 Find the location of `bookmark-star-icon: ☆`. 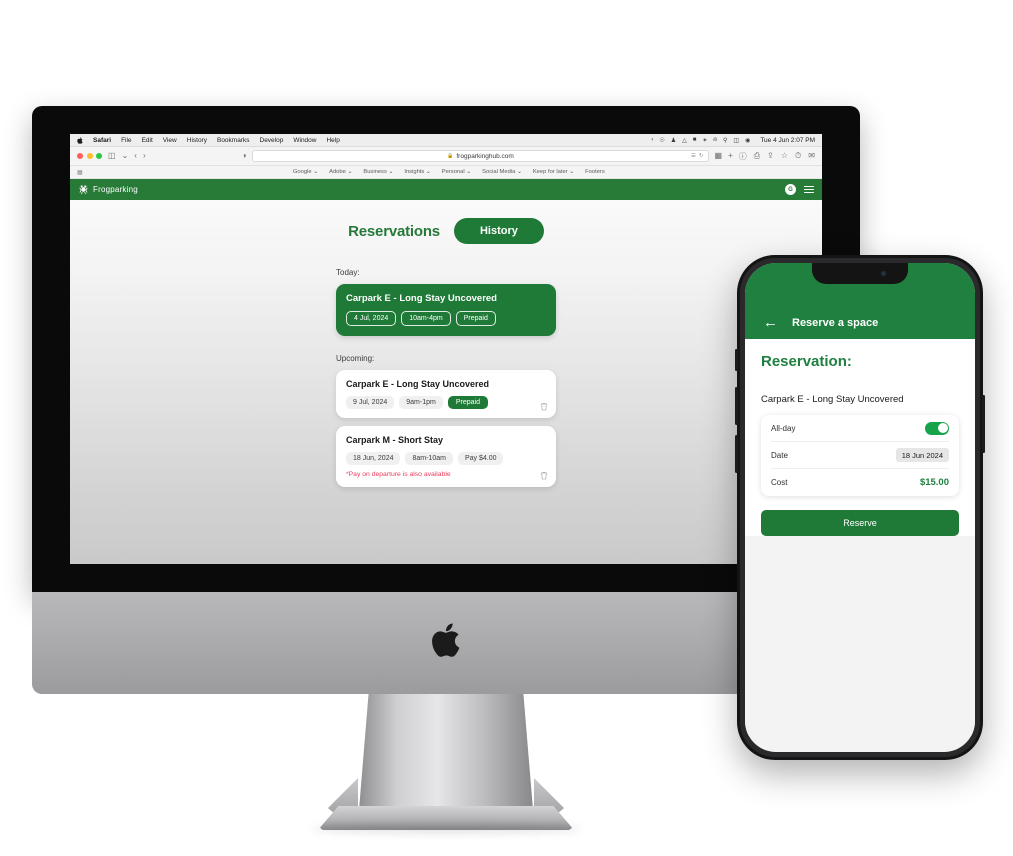

bookmark-star-icon: ☆ is located at coordinates (784, 156).